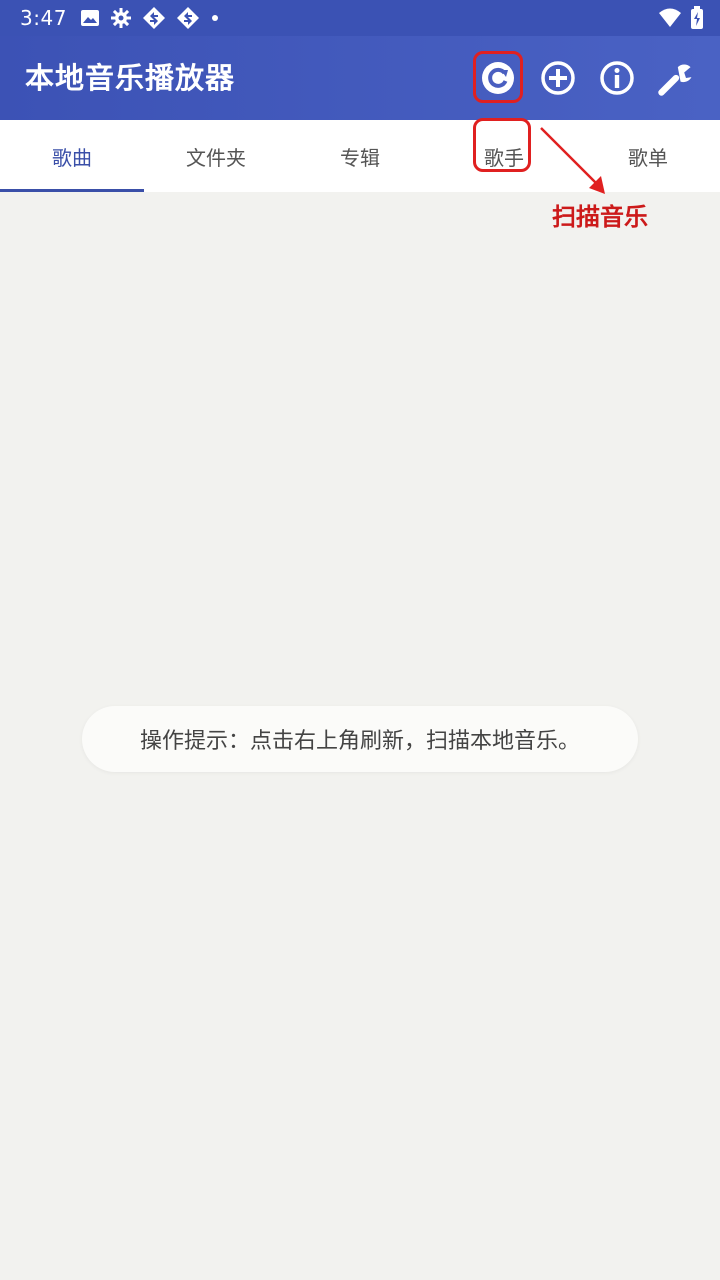  I want to click on app-bar: 本地音乐播放器, so click(360, 78).